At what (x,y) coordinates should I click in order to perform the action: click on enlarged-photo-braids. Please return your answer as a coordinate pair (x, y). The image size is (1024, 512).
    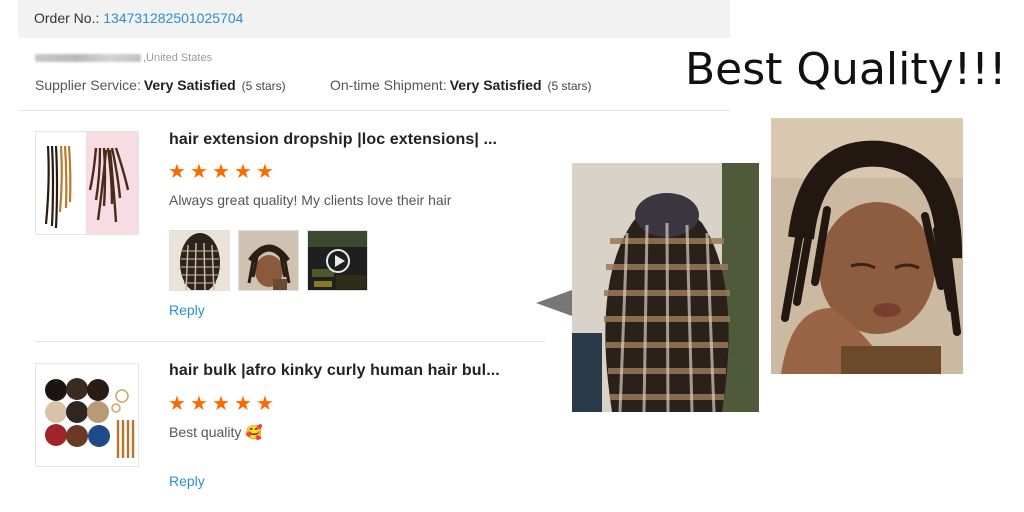
    Looking at the image, I should click on (665, 287).